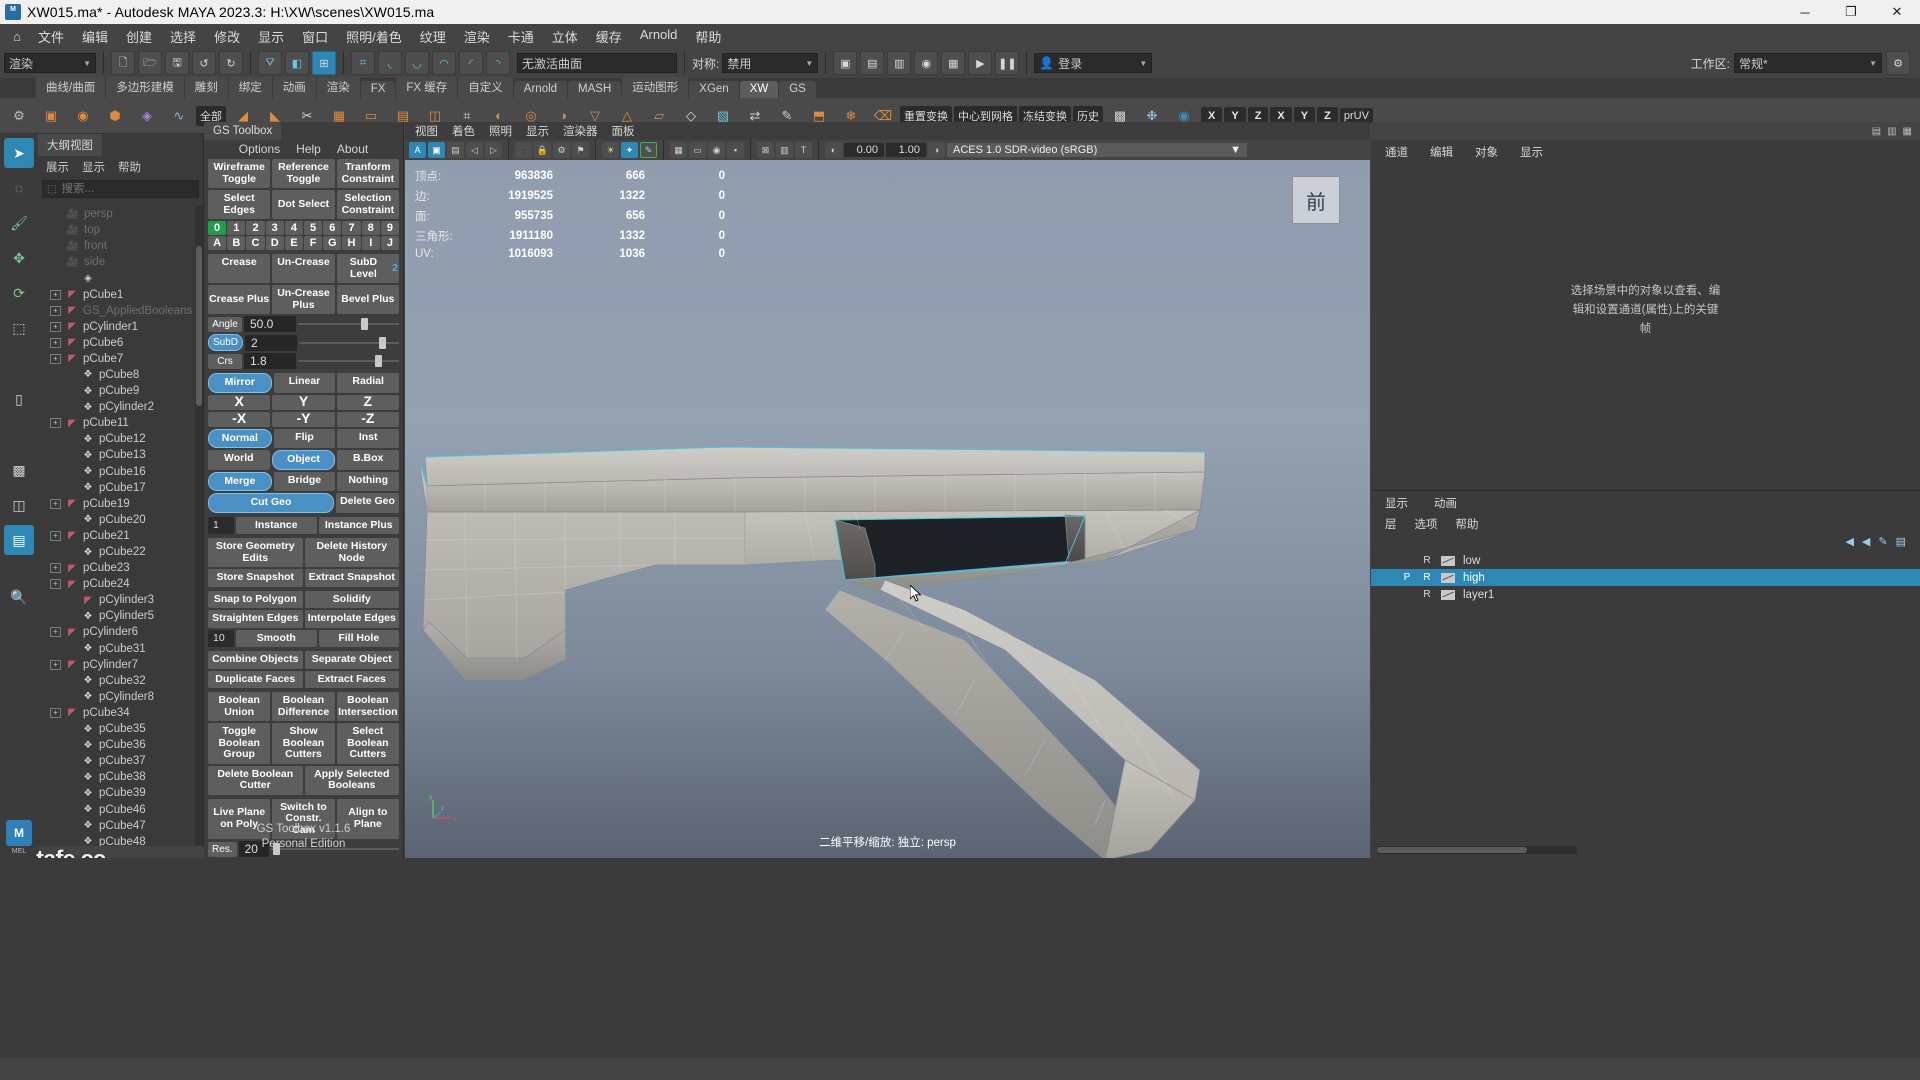 Image resolution: width=1920 pixels, height=1080 pixels. Describe the element at coordinates (19, 597) in the screenshot. I see `search-icon: 🔍` at that location.